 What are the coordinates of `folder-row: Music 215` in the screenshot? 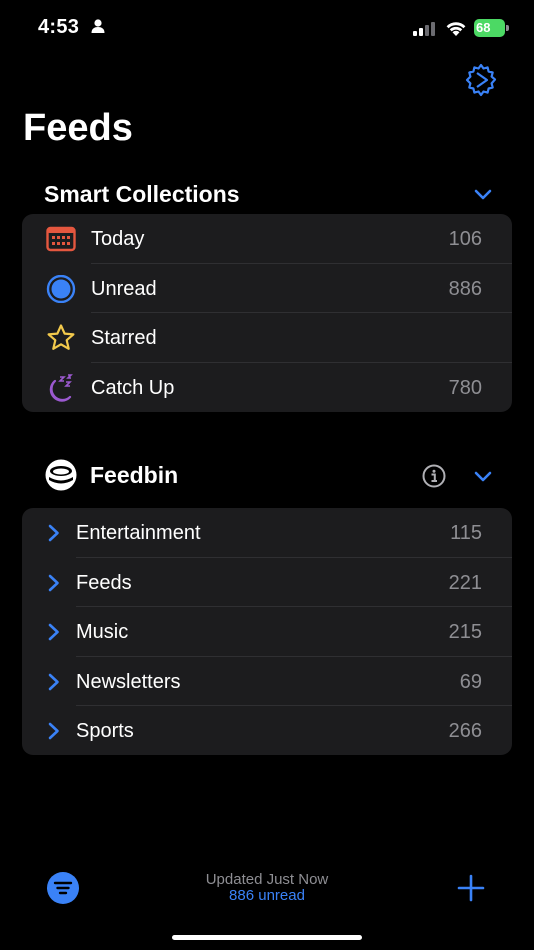 It's located at (267, 632).